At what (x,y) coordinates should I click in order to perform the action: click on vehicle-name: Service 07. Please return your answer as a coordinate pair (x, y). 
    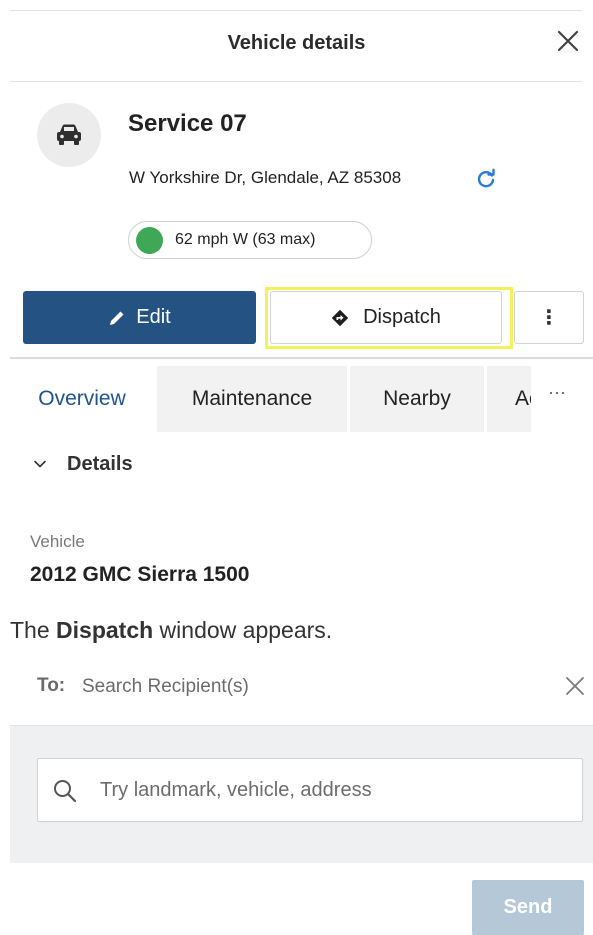
    Looking at the image, I should click on (187, 123).